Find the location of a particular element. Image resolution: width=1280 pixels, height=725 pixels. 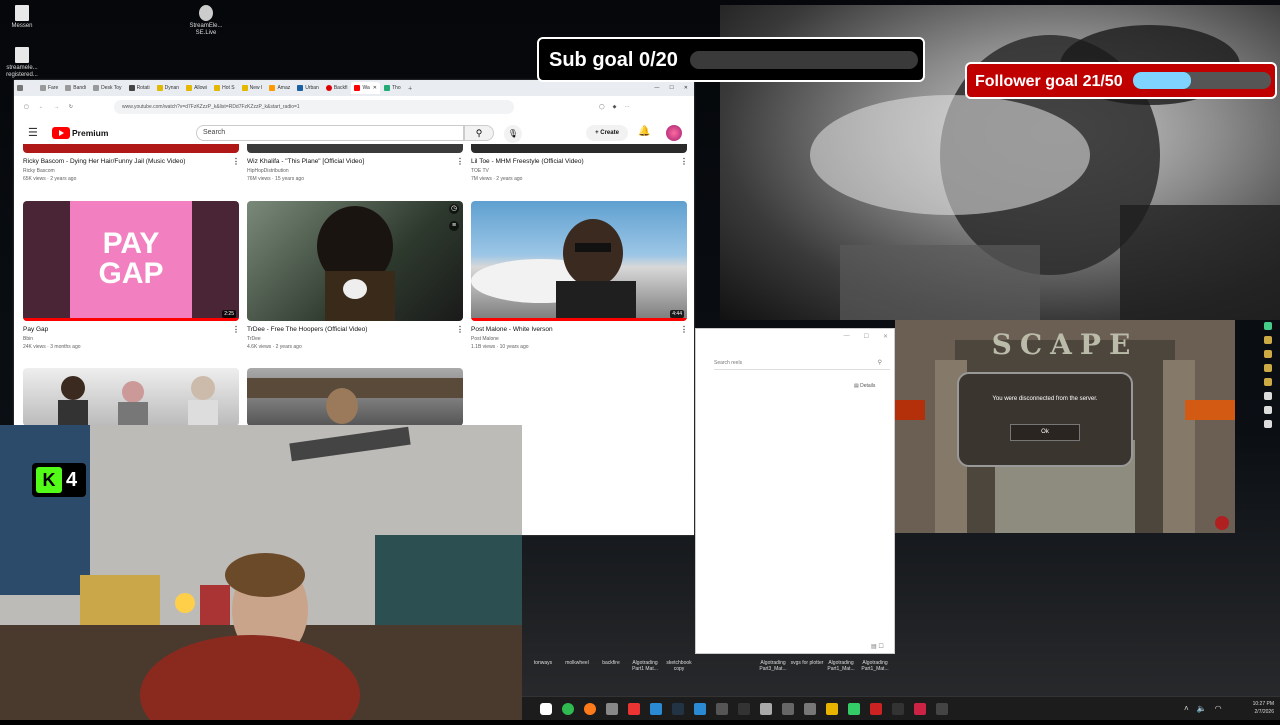

video-channel: Post Malone is located at coordinates (573, 339).